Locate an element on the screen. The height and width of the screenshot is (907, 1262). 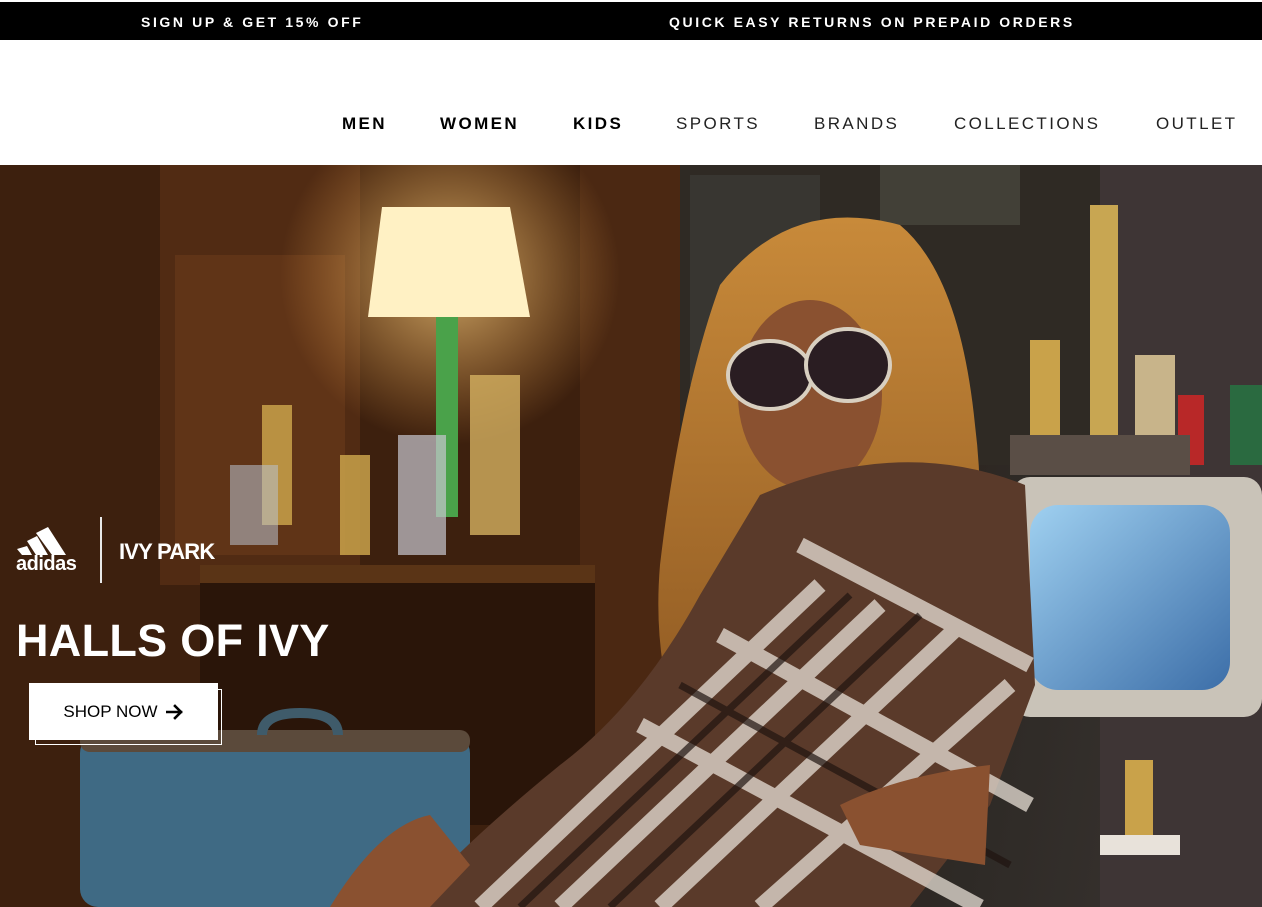
hero-title: HALLS OF IVY is located at coordinates (173, 640).